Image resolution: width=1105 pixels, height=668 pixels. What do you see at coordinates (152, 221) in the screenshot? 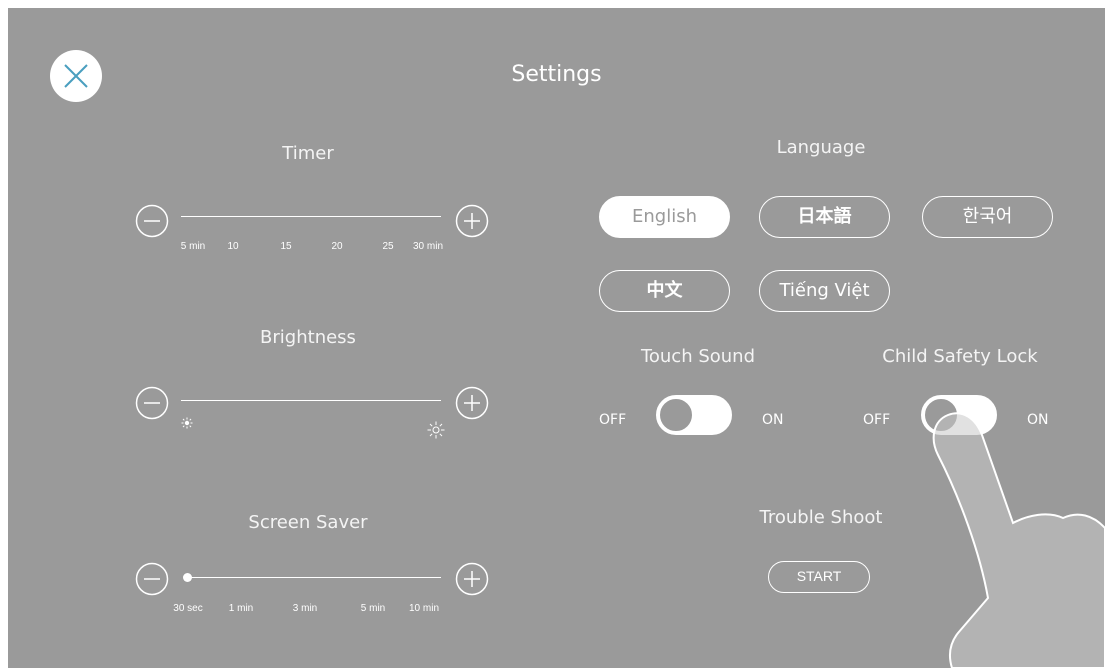
I see `timer-minus-button` at bounding box center [152, 221].